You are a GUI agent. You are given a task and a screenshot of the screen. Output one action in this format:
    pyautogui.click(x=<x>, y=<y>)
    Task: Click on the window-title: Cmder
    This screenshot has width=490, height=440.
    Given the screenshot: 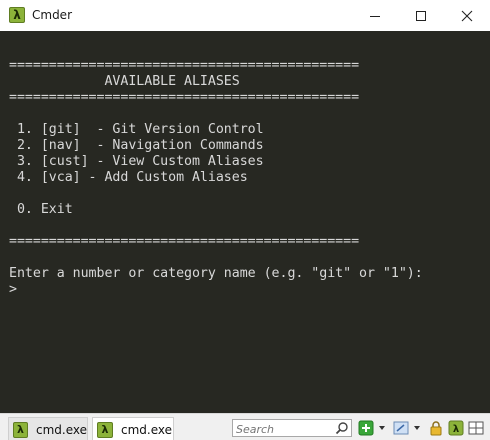 What is the action you would take?
    pyautogui.click(x=52, y=15)
    